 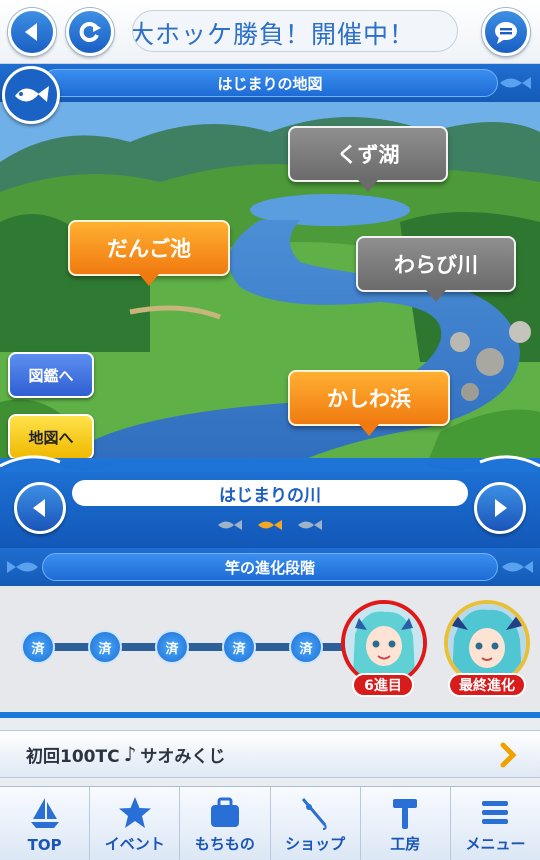 I want to click on fish-badge-icon, so click(x=31, y=95).